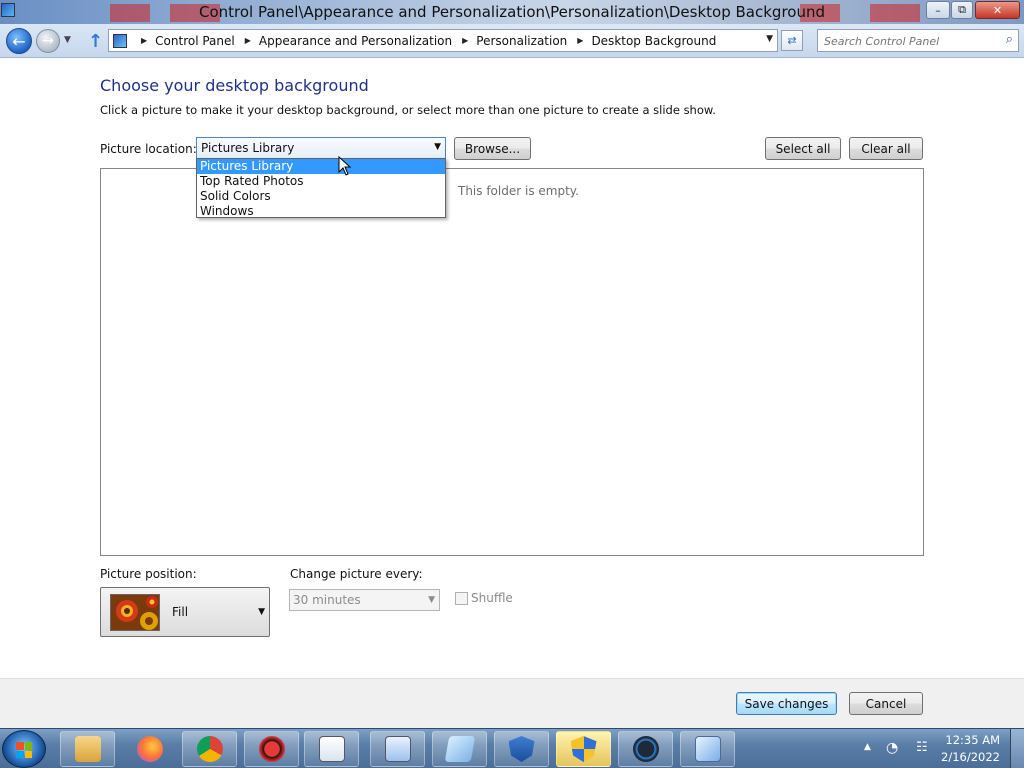  Describe the element at coordinates (518, 191) in the screenshot. I see `empty-folder-message: This folder is empty.` at that location.